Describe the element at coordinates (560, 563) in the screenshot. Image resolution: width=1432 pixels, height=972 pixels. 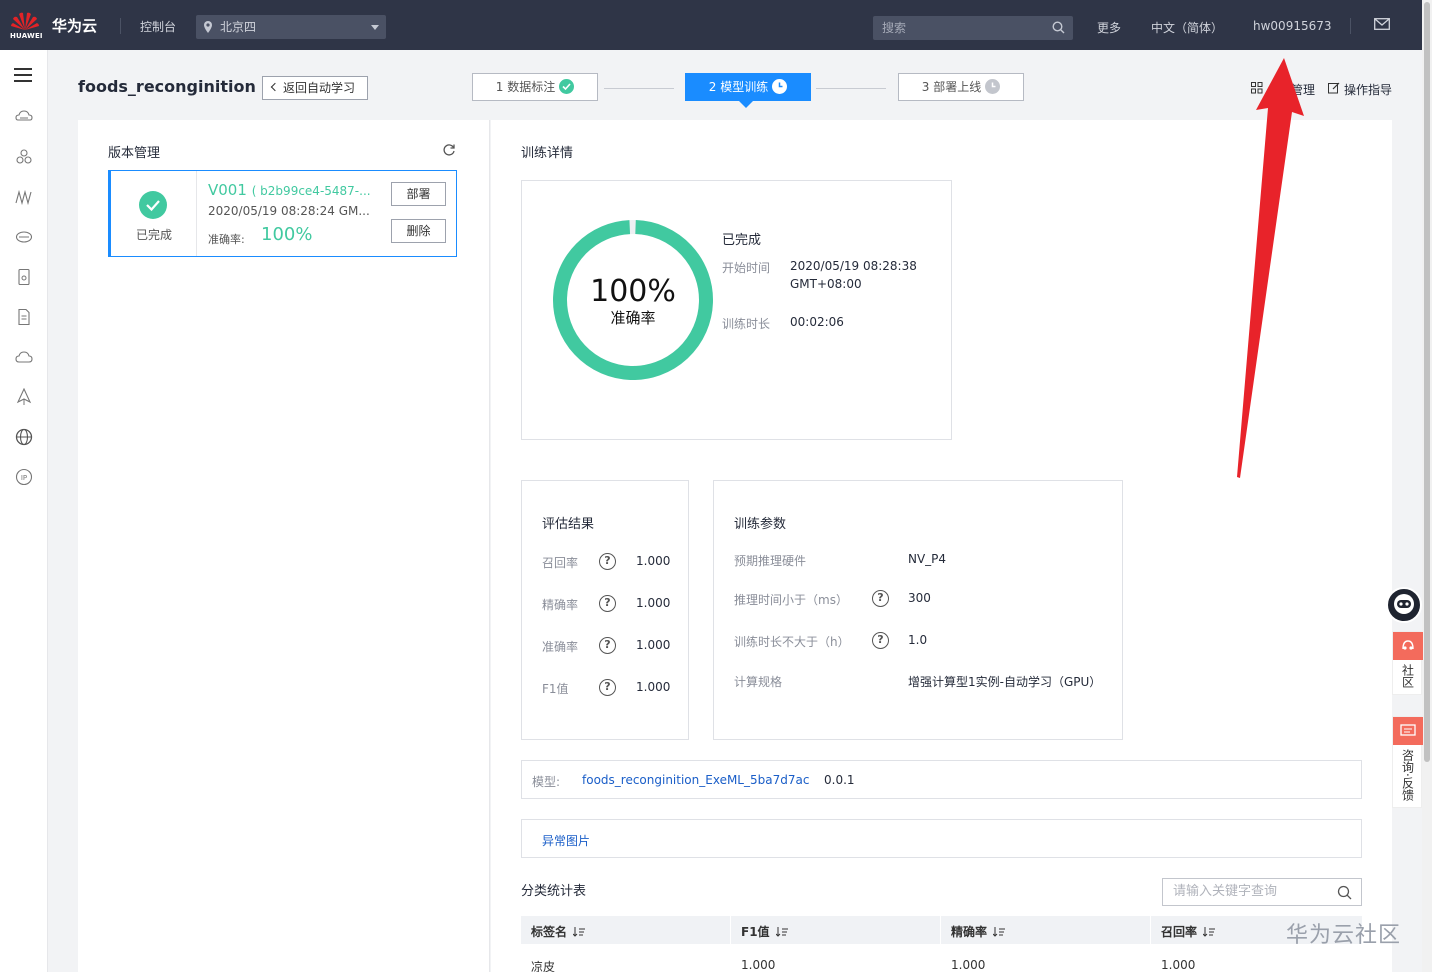
I see `recall-label: 召回率` at that location.